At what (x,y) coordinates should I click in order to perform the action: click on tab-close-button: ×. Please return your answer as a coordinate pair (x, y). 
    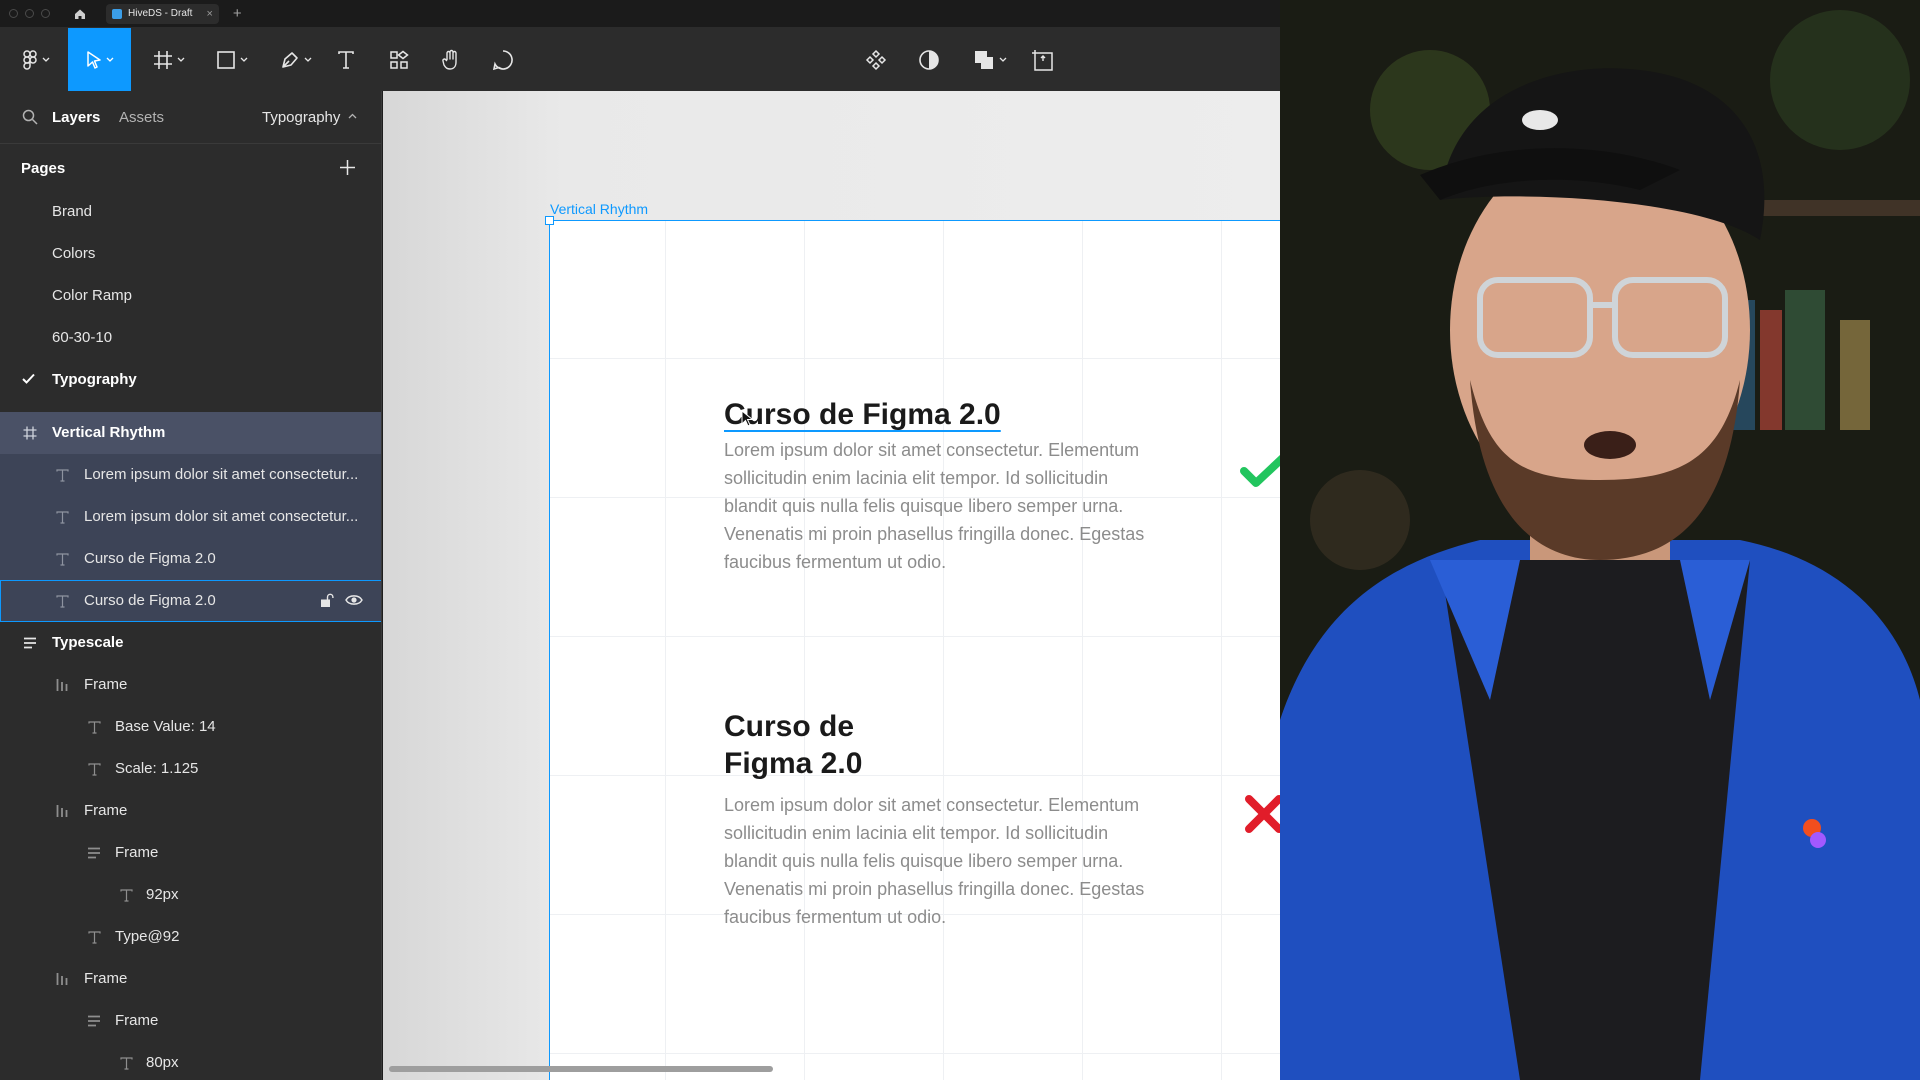
    Looking at the image, I should click on (209, 14).